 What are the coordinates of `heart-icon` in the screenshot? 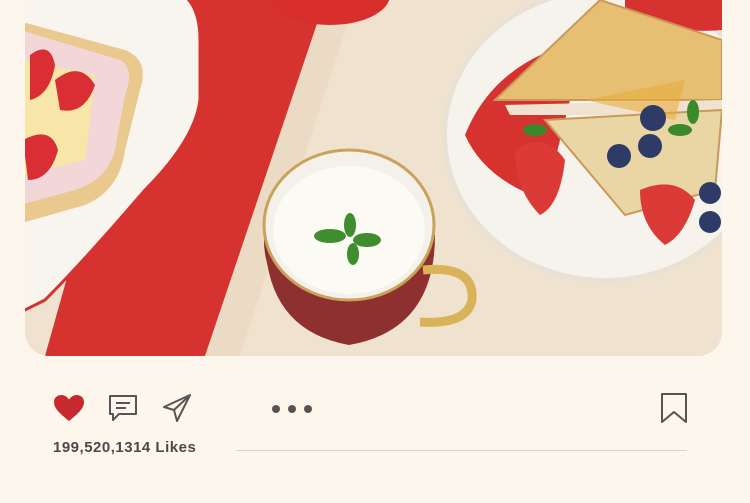 It's located at (69, 410).